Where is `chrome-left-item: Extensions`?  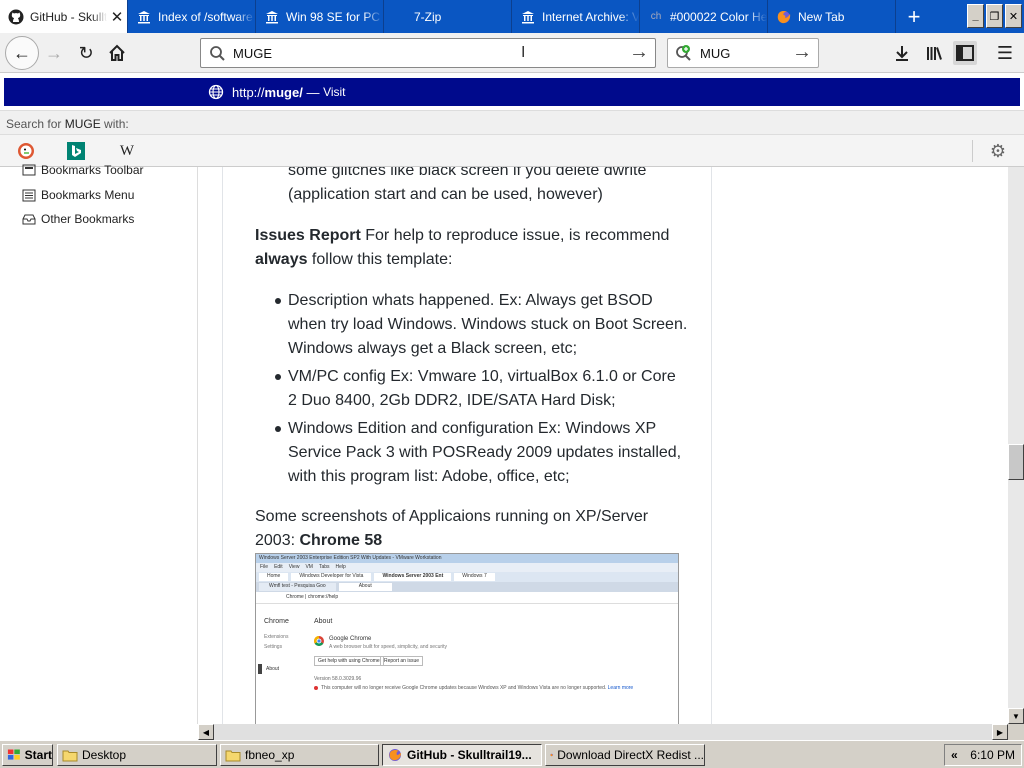 chrome-left-item: Extensions is located at coordinates (276, 637).